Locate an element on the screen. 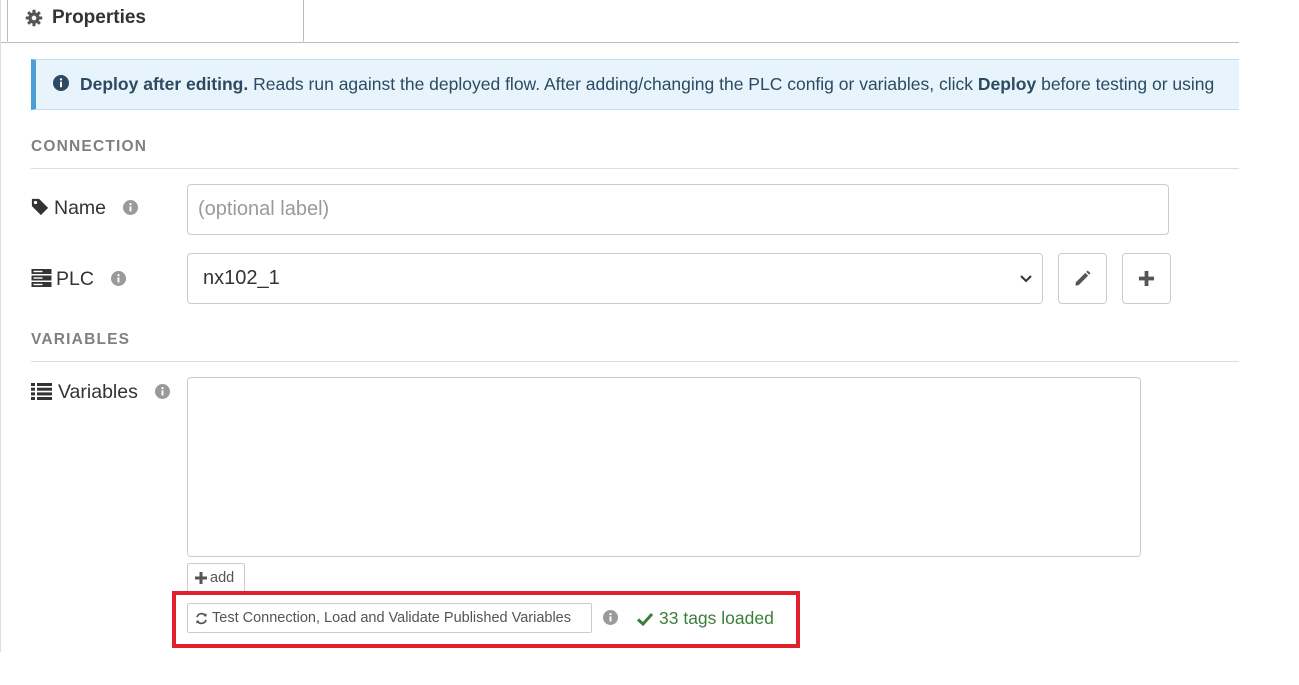 The image size is (1299, 685). info-bold-deploy: Deploy is located at coordinates (1007, 84).